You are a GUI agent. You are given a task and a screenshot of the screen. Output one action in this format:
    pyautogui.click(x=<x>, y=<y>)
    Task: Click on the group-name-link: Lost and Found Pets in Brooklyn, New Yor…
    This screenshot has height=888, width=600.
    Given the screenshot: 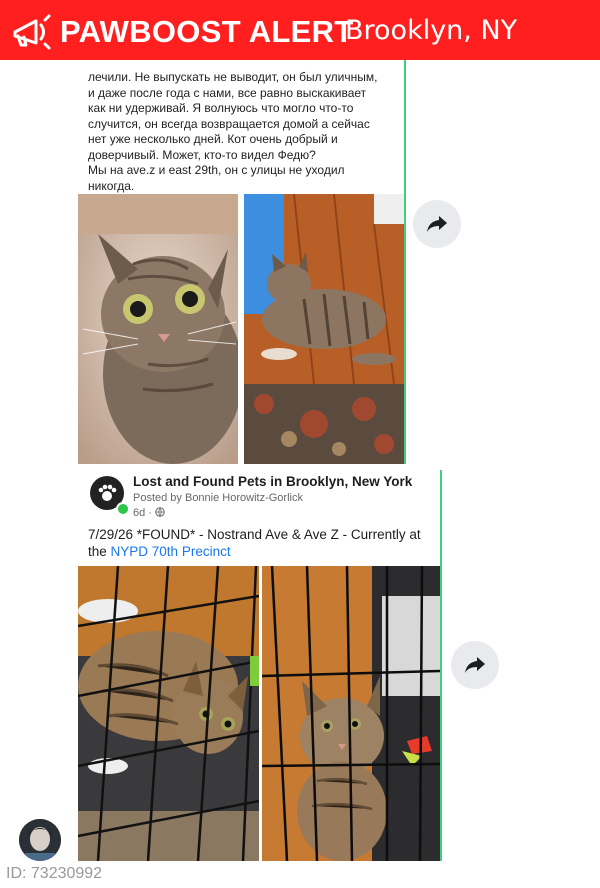 What is the action you would take?
    pyautogui.click(x=272, y=481)
    